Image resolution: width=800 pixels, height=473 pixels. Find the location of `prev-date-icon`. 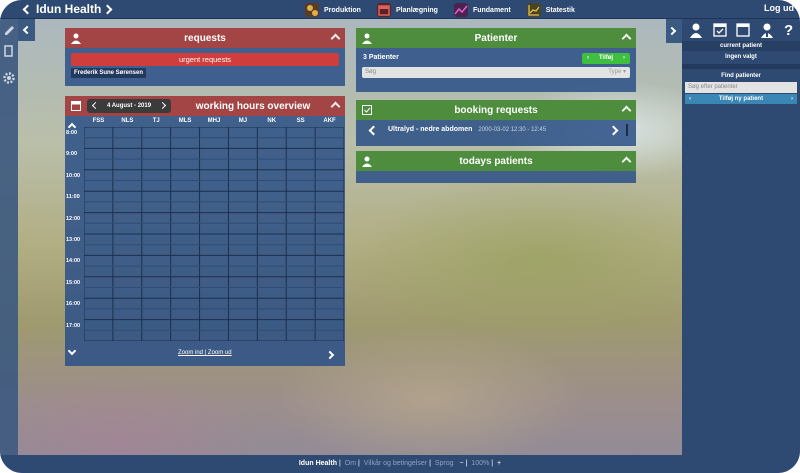

prev-date-icon is located at coordinates (95, 105).